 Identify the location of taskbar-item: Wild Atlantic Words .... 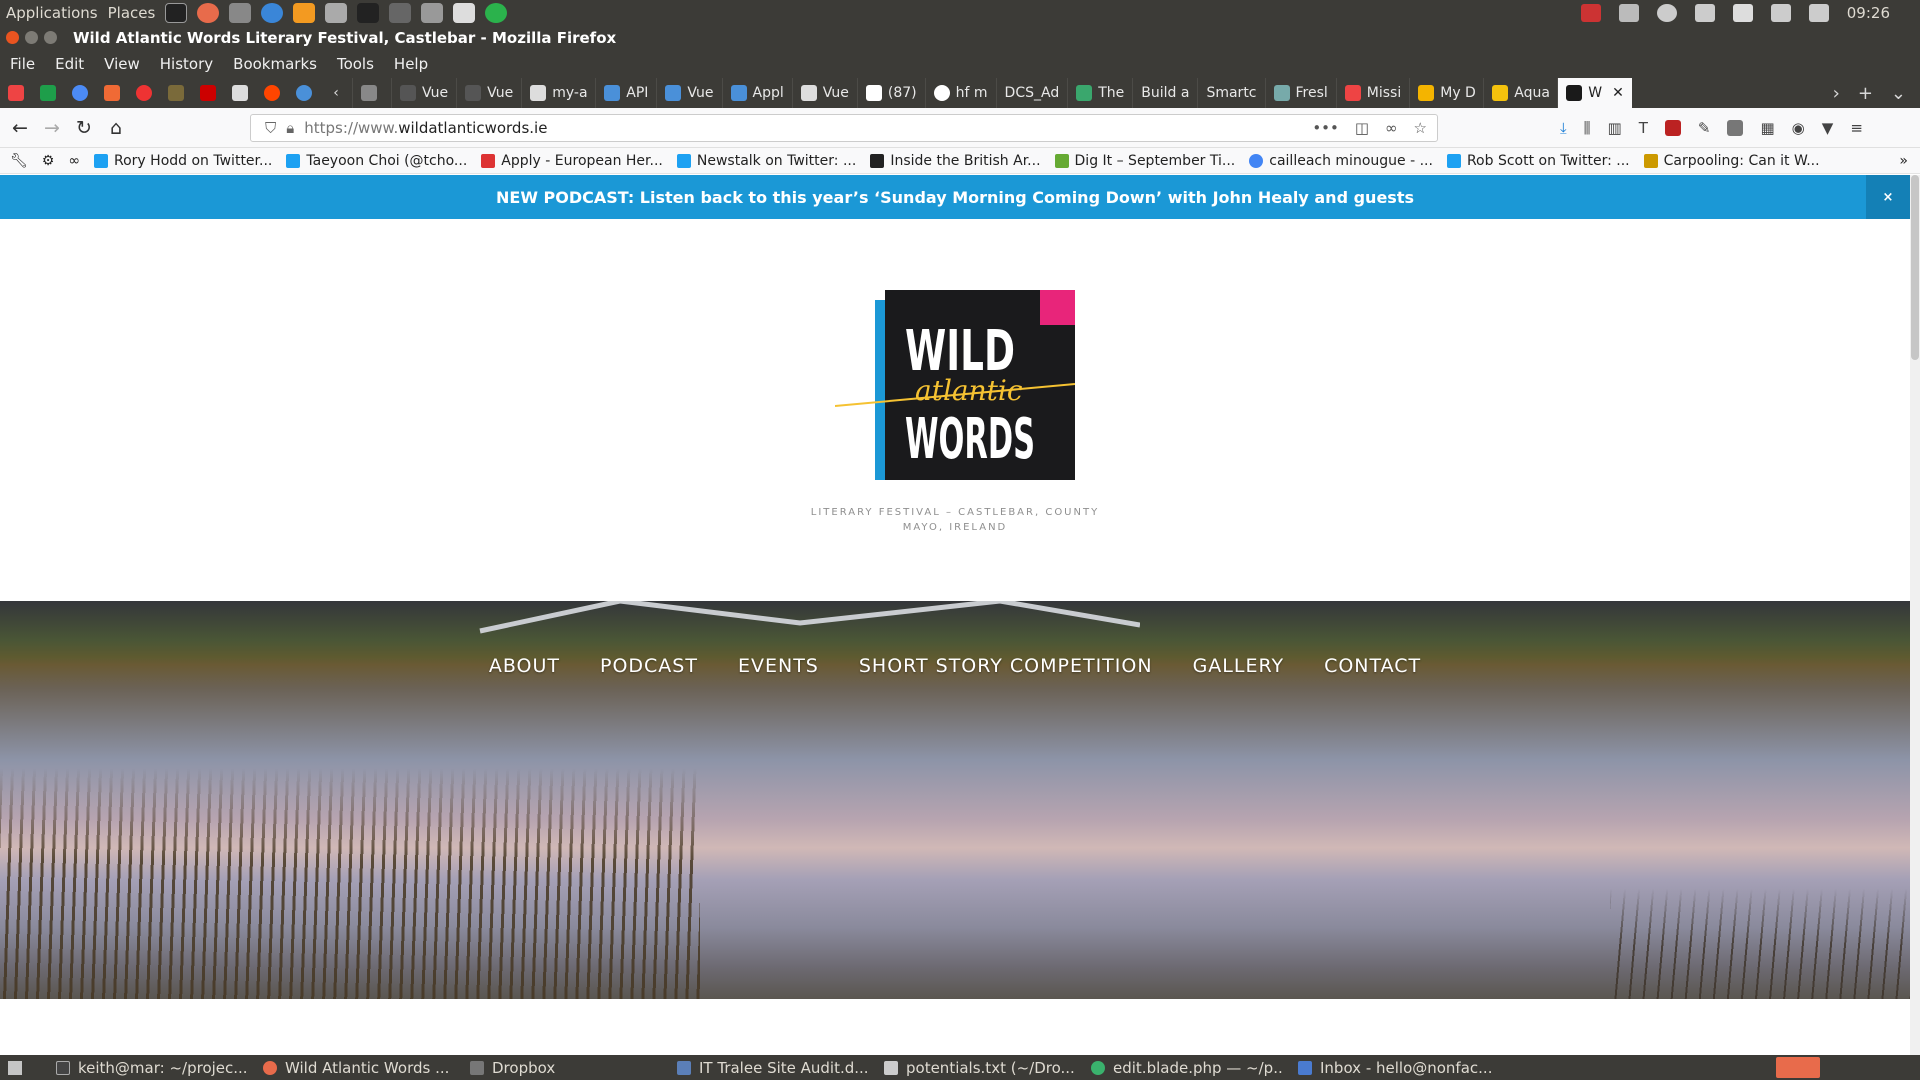
(352, 1068).